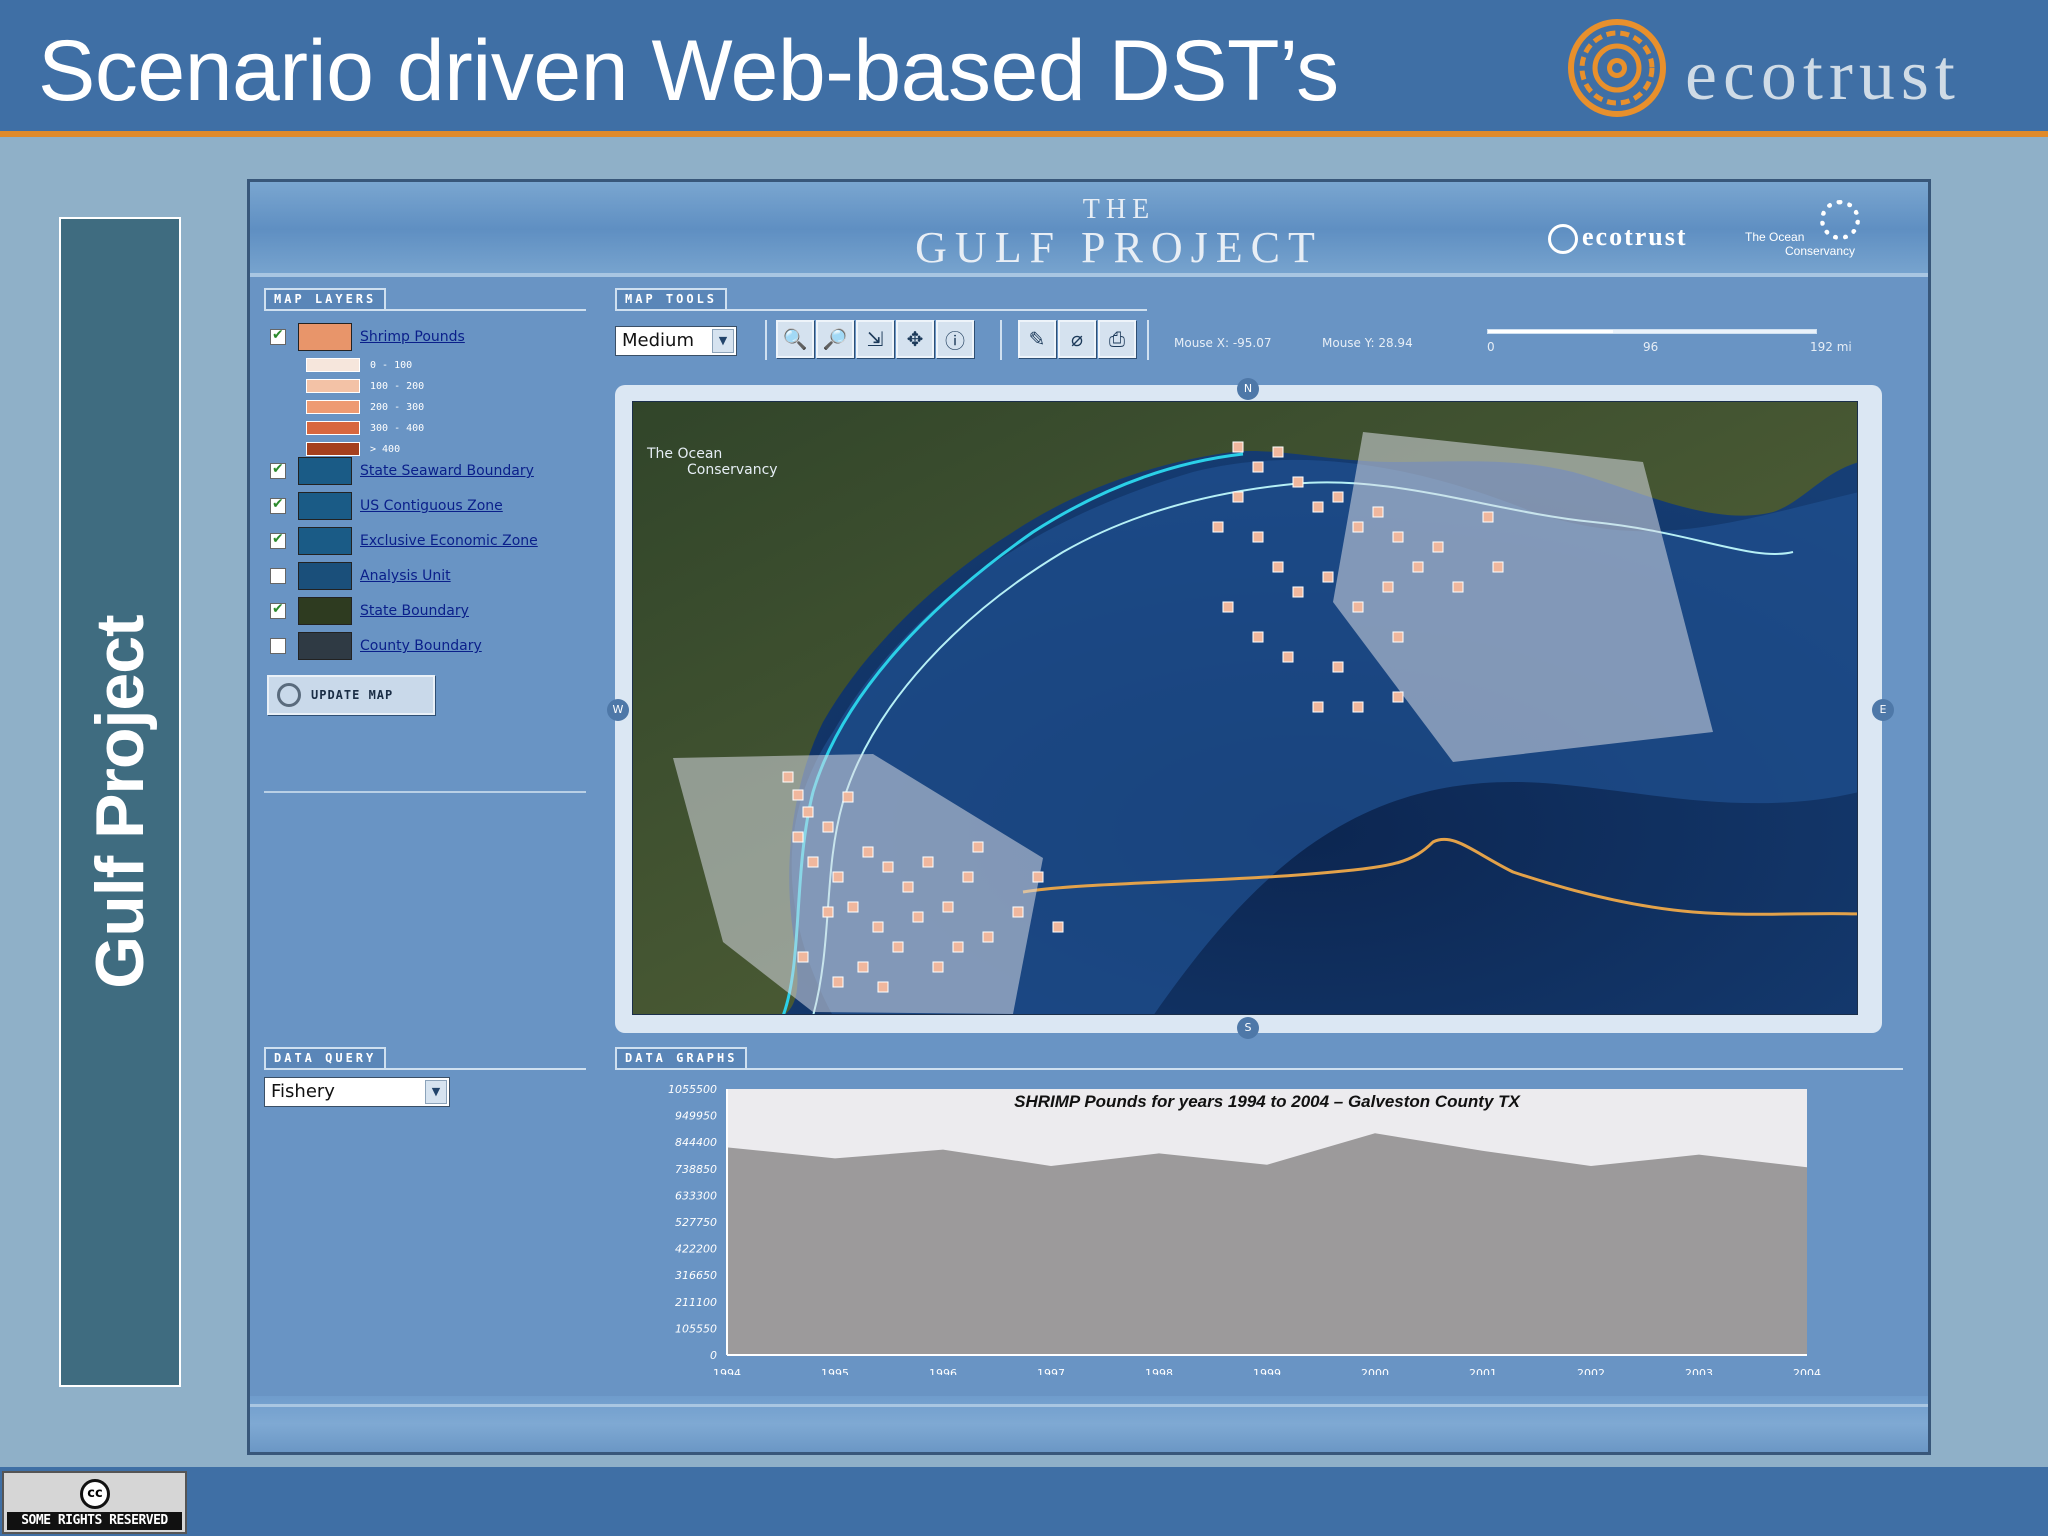 This screenshot has height=1536, width=2048. Describe the element at coordinates (397, 407) in the screenshot. I see `legend-label: 200 - 300` at that location.